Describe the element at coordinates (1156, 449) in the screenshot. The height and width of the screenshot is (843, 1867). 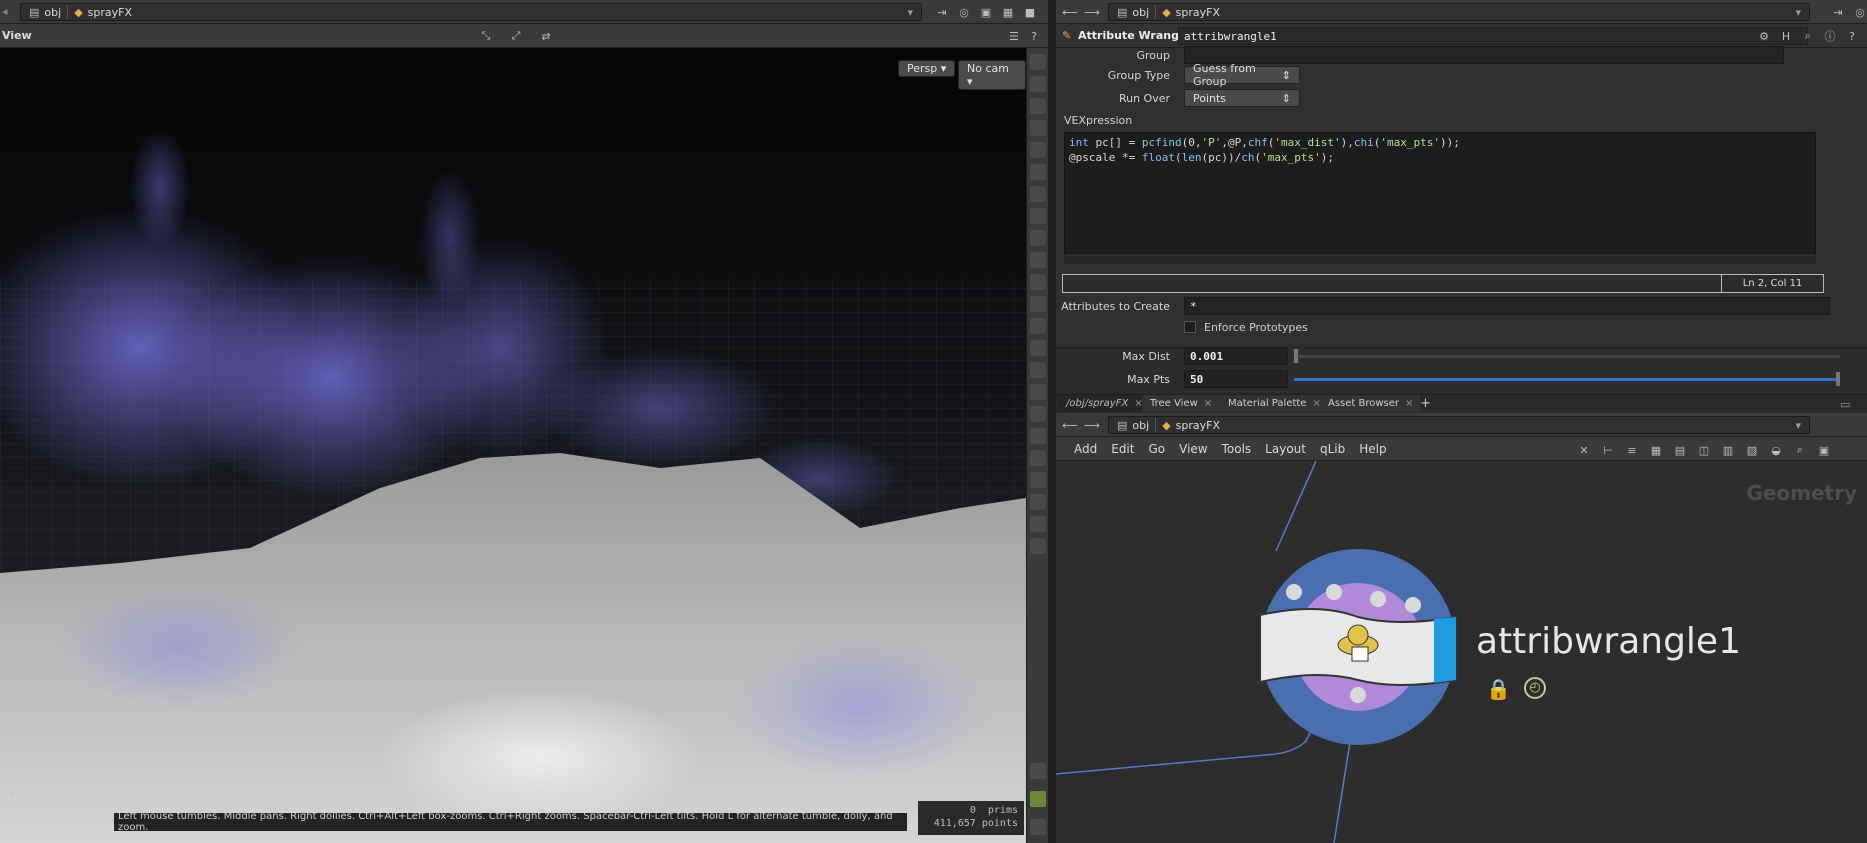
I see `menu-go: Go` at that location.